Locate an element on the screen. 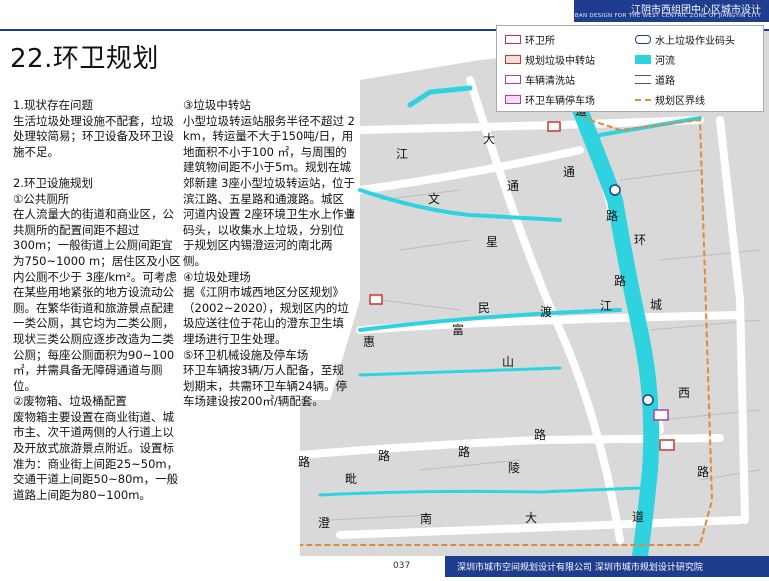  map-label: 文 is located at coordinates (434, 198).